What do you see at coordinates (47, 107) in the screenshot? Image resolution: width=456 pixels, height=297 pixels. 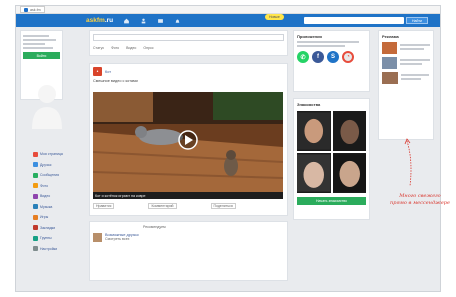 I see `default-avatar-icon` at bounding box center [47, 107].